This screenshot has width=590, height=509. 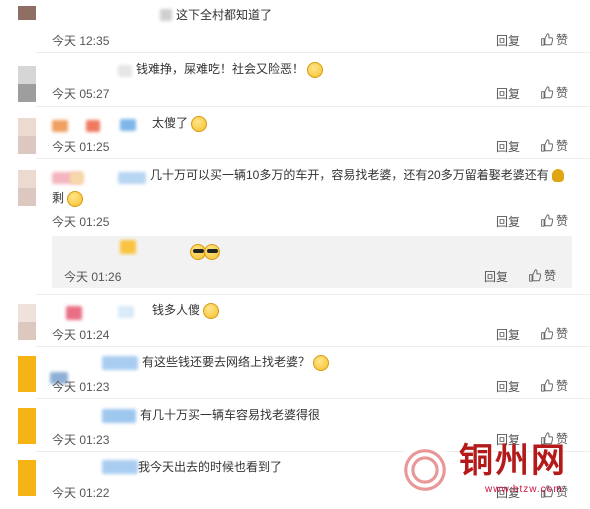 I want to click on nested-reply: 今天 01:26 回复 赞, so click(x=312, y=262).